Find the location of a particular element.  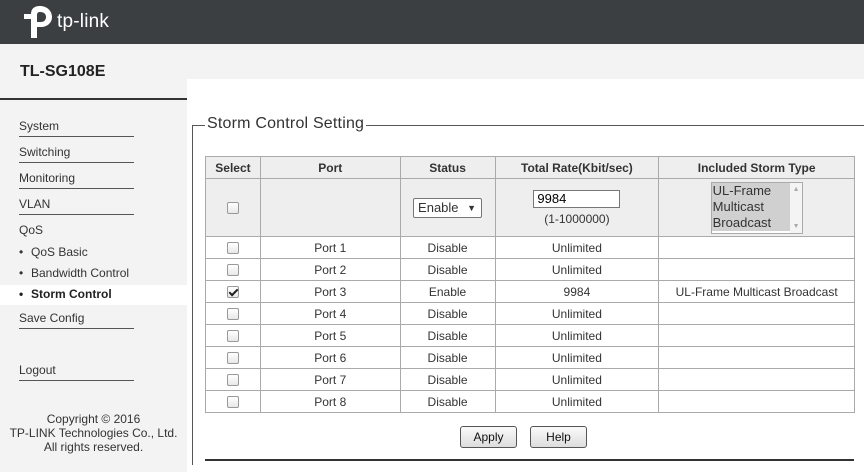

config-select-cell is located at coordinates (233, 207).